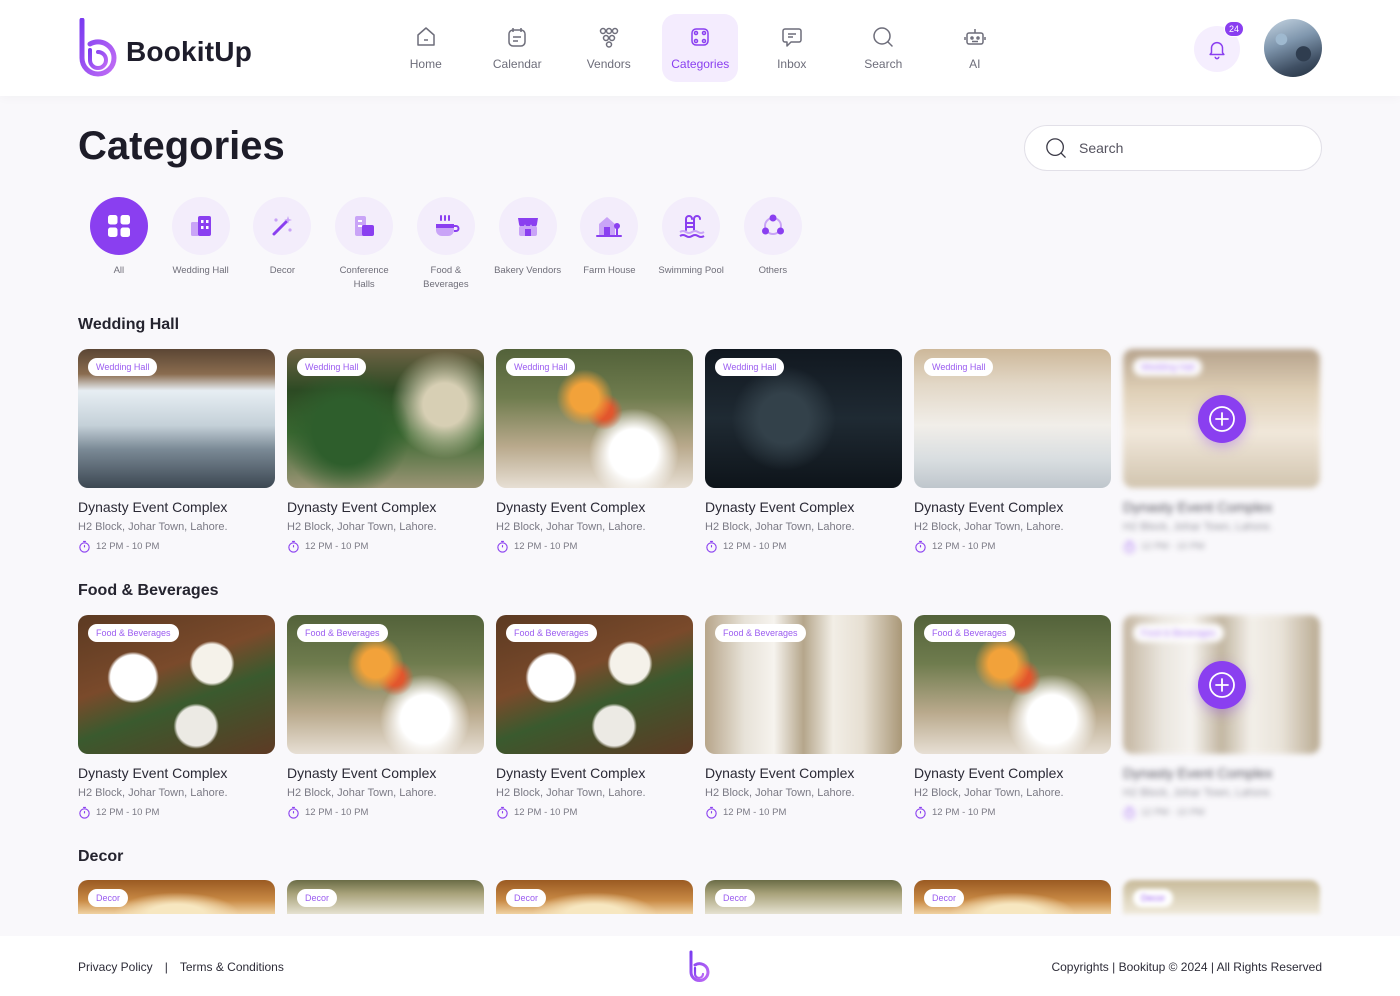 The width and height of the screenshot is (1400, 996). I want to click on nav-inbox: Inbox, so click(792, 48).